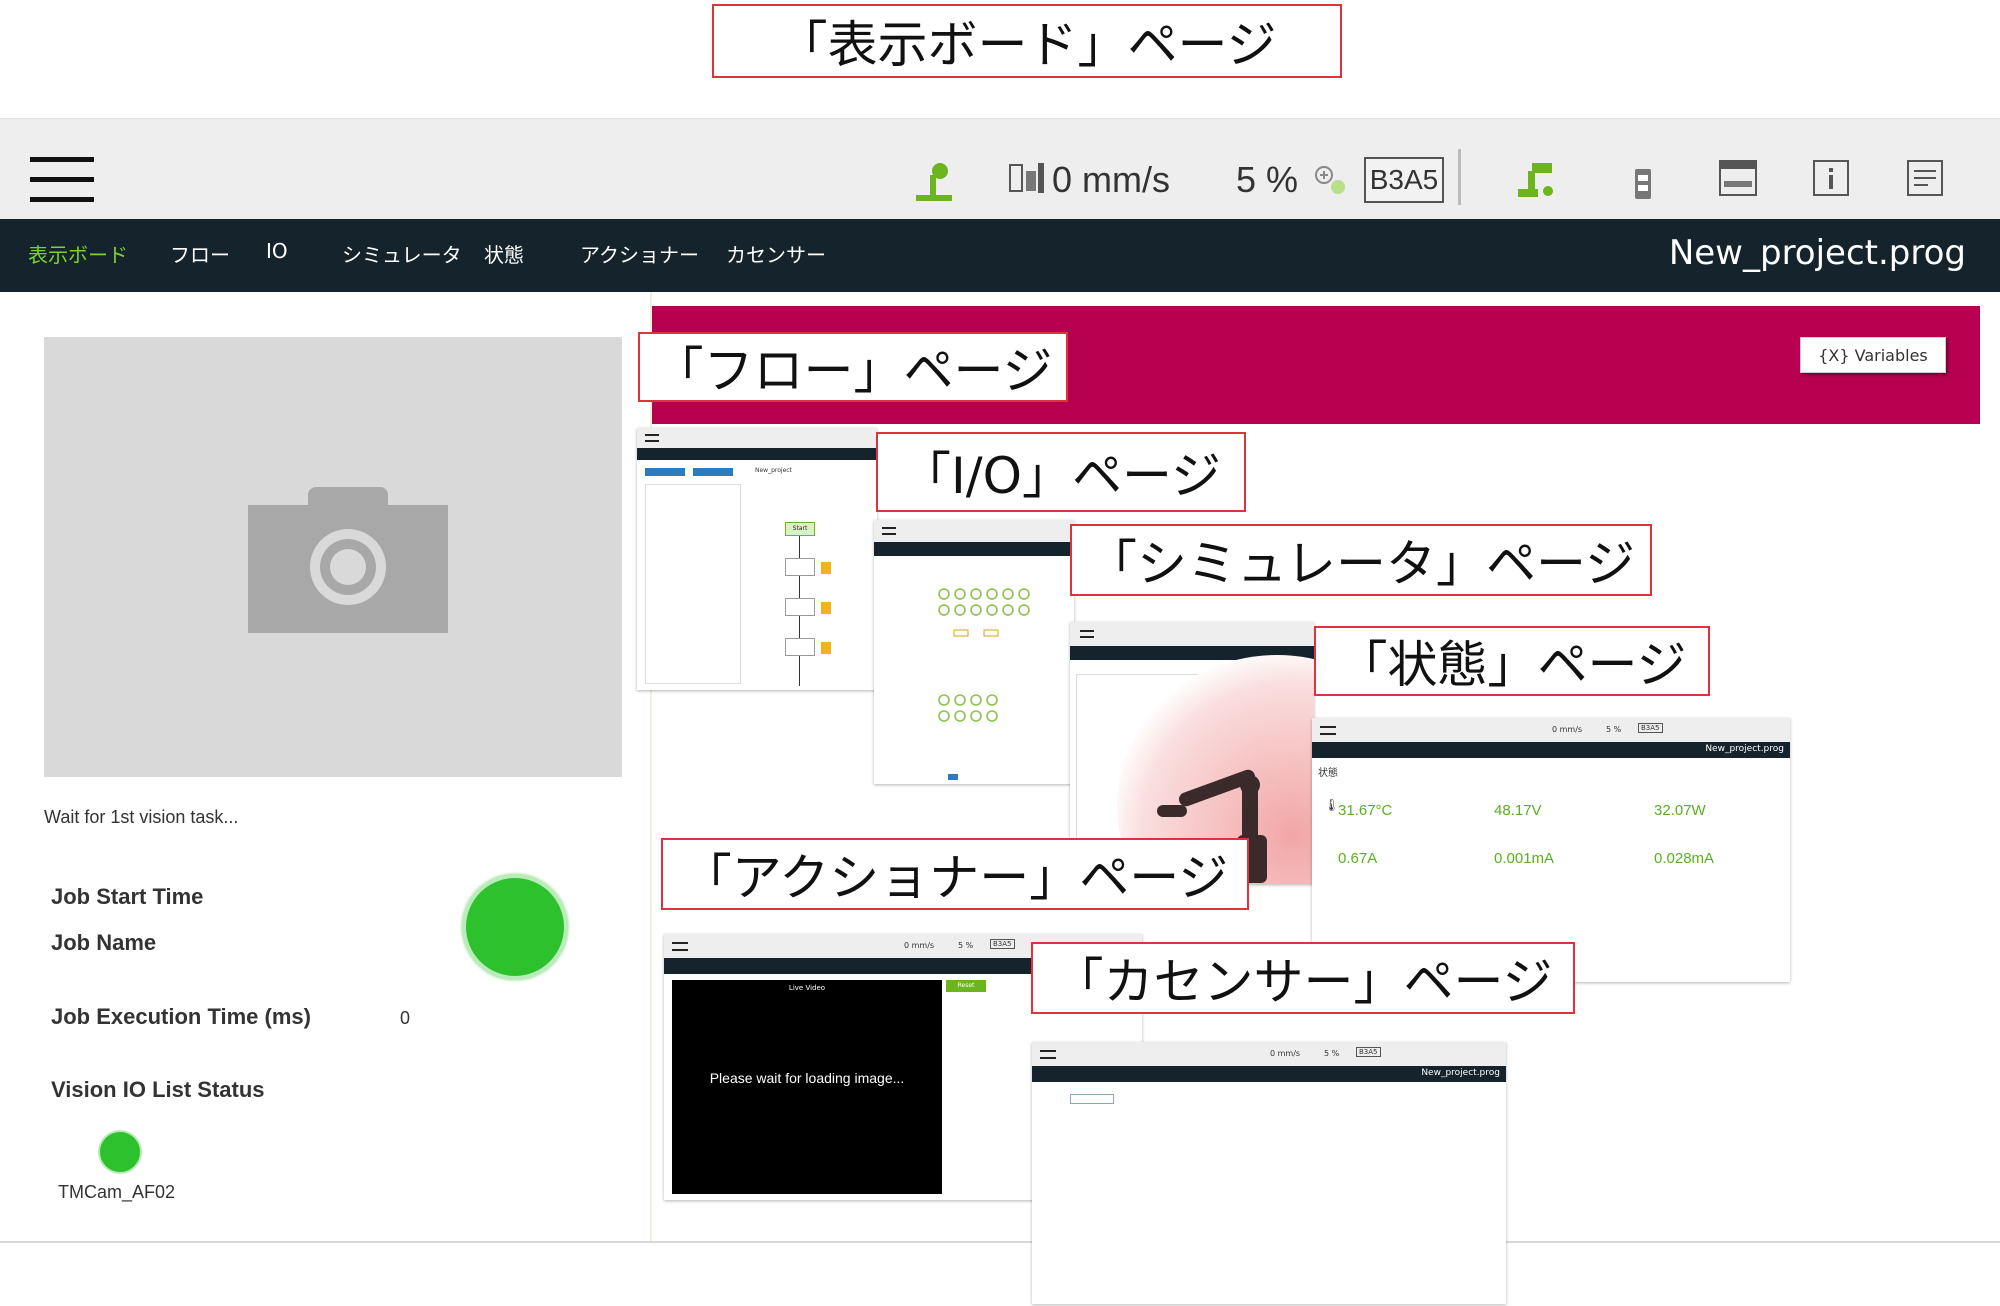 This screenshot has width=2000, height=1306. Describe the element at coordinates (62, 180) in the screenshot. I see `hamburger-menu-icon` at that location.